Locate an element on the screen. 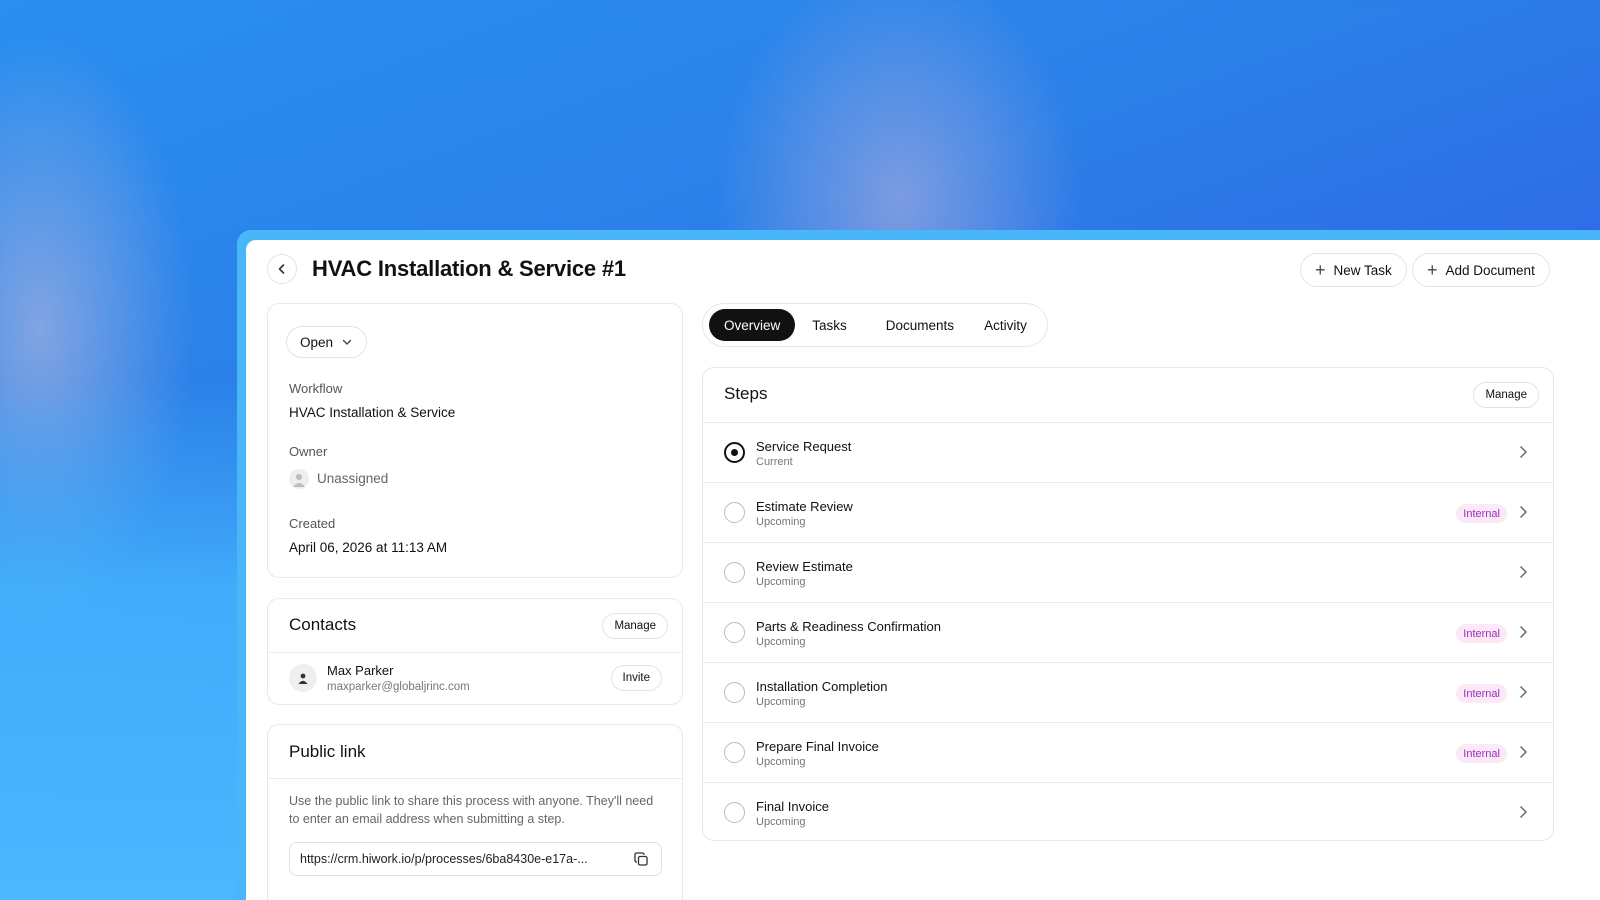  steps-manage-button: Manage is located at coordinates (1506, 395).